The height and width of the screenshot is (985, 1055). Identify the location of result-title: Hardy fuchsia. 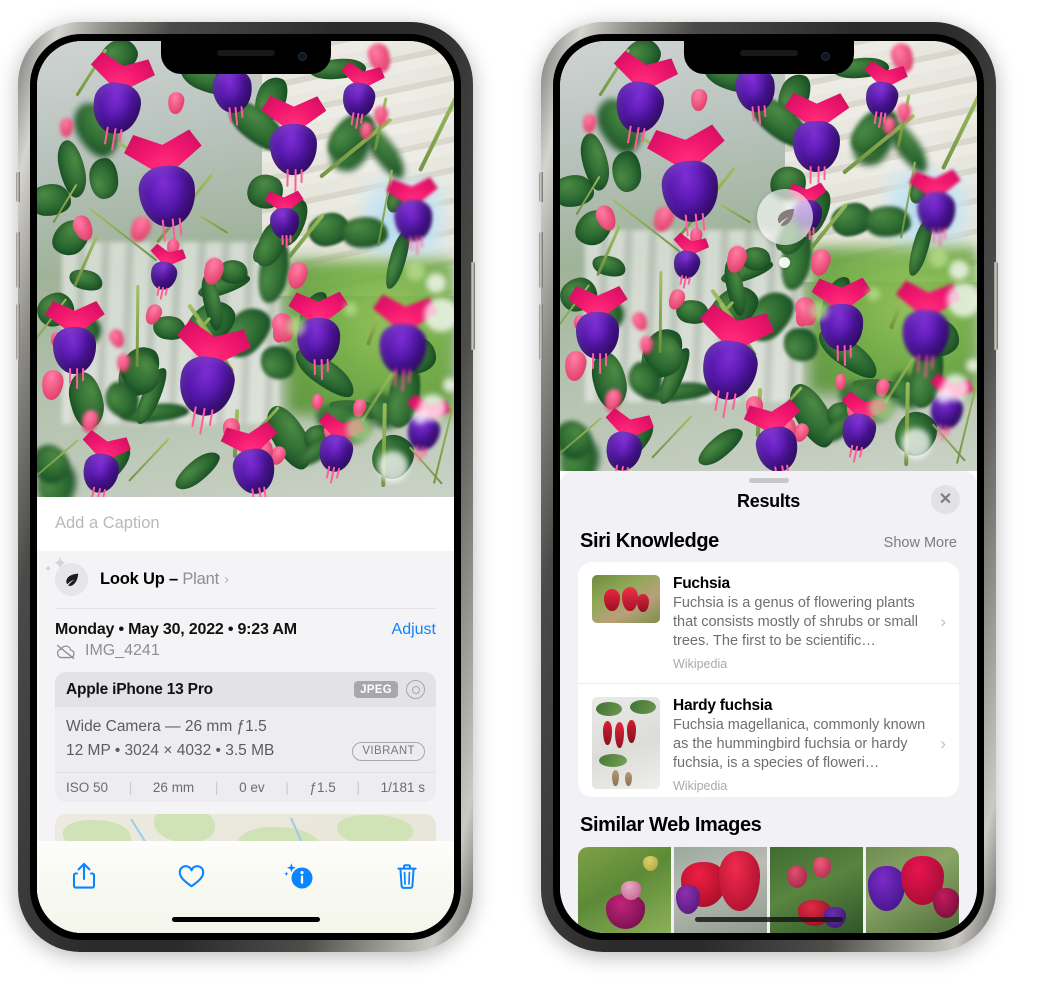
(723, 705).